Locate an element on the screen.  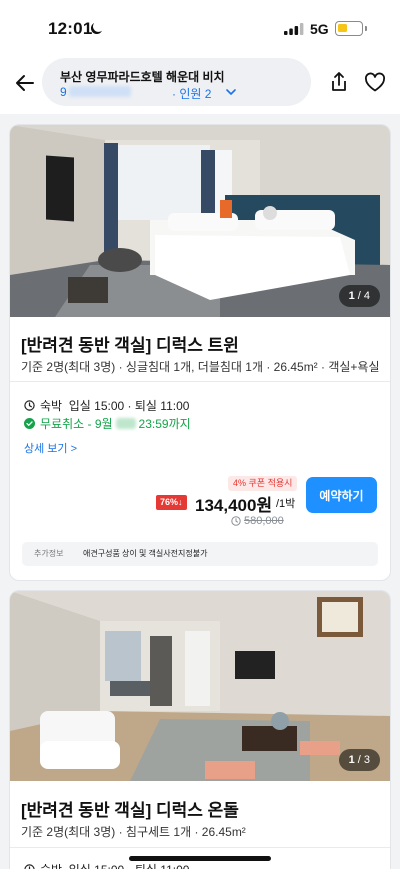
room-name: [반려견 동반 객실] 디럭스 온돌 is located at coordinates (130, 810).